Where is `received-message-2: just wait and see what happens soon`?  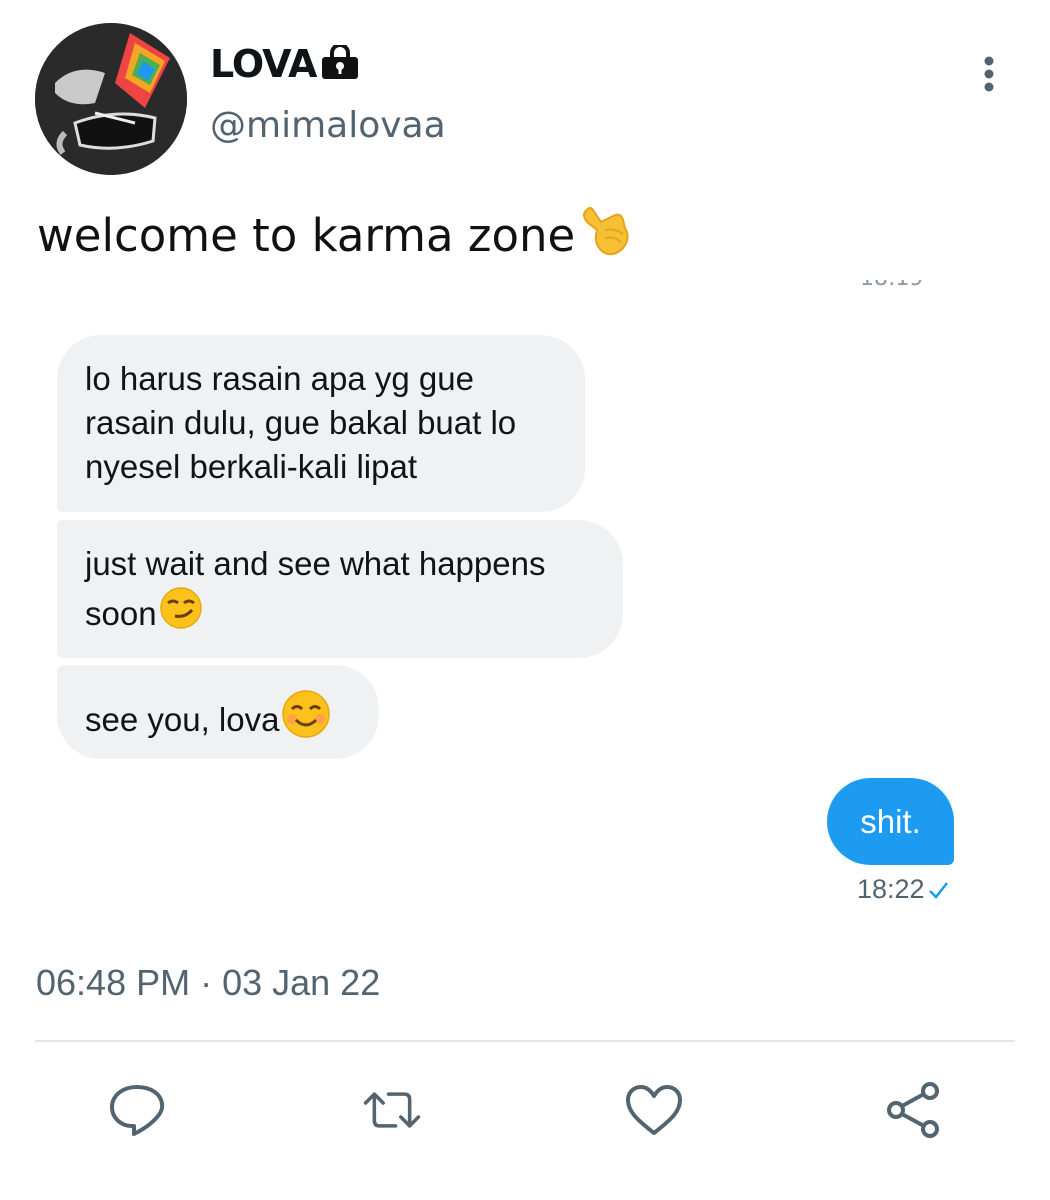
received-message-2: just wait and see what happens soon is located at coordinates (340, 589).